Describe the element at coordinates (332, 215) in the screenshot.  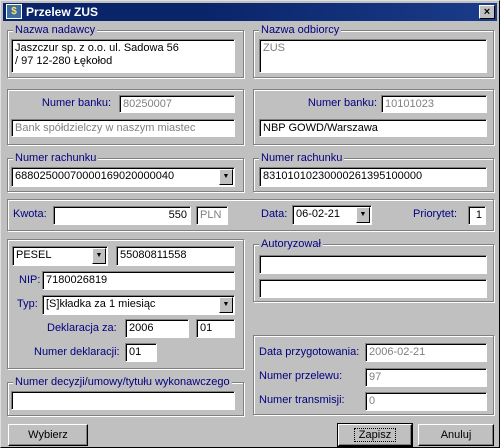
I see `date-picker: 06-02-21 ▼` at that location.